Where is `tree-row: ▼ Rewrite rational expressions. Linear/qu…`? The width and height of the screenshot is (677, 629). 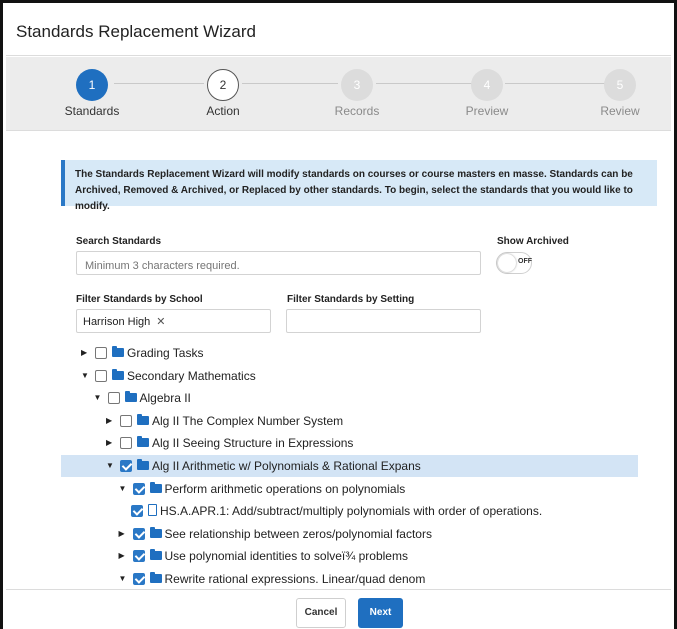 tree-row: ▼ Rewrite rational expressions. Linear/qu… is located at coordinates (338, 578).